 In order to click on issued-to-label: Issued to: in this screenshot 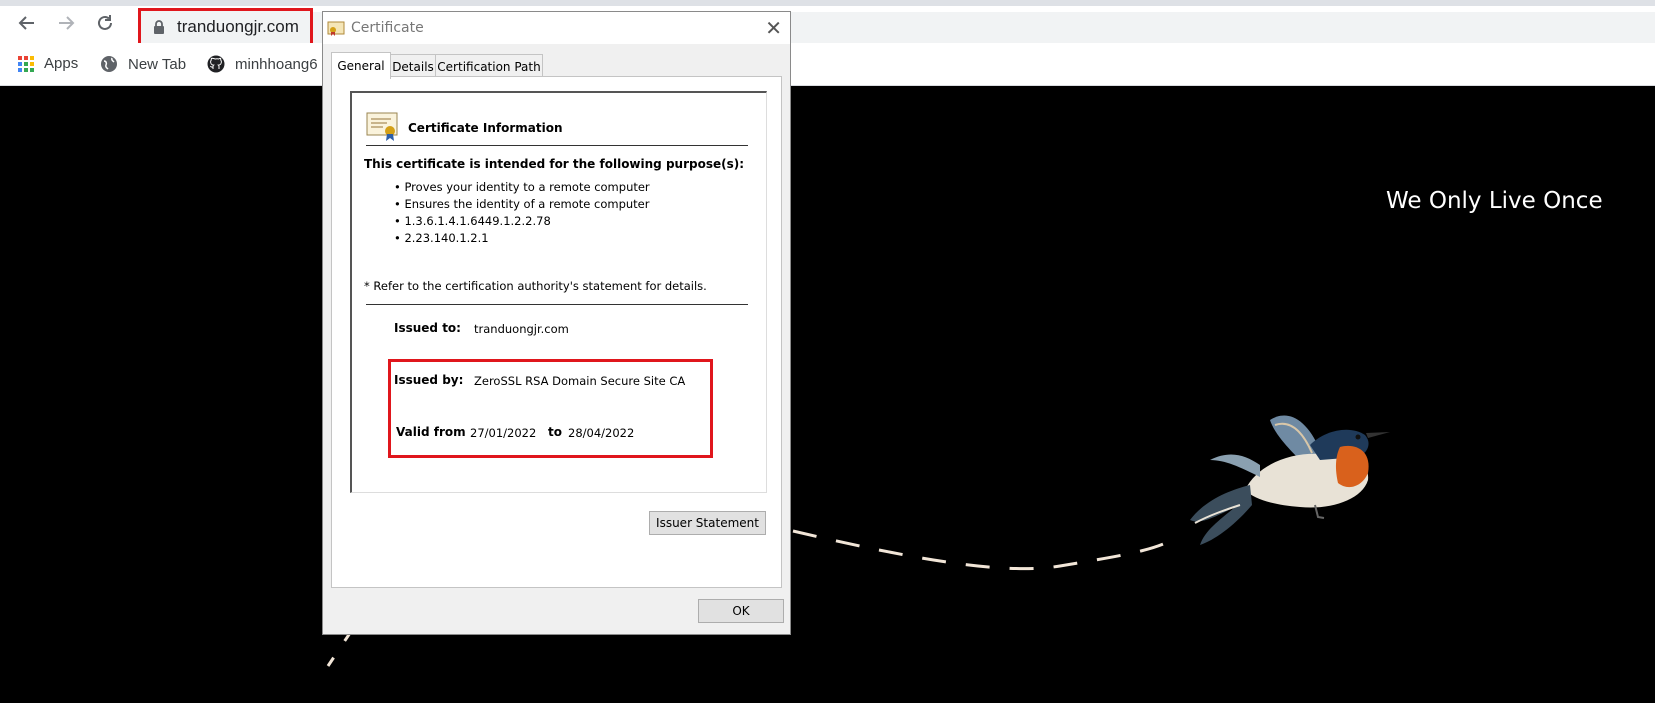, I will do `click(427, 328)`.